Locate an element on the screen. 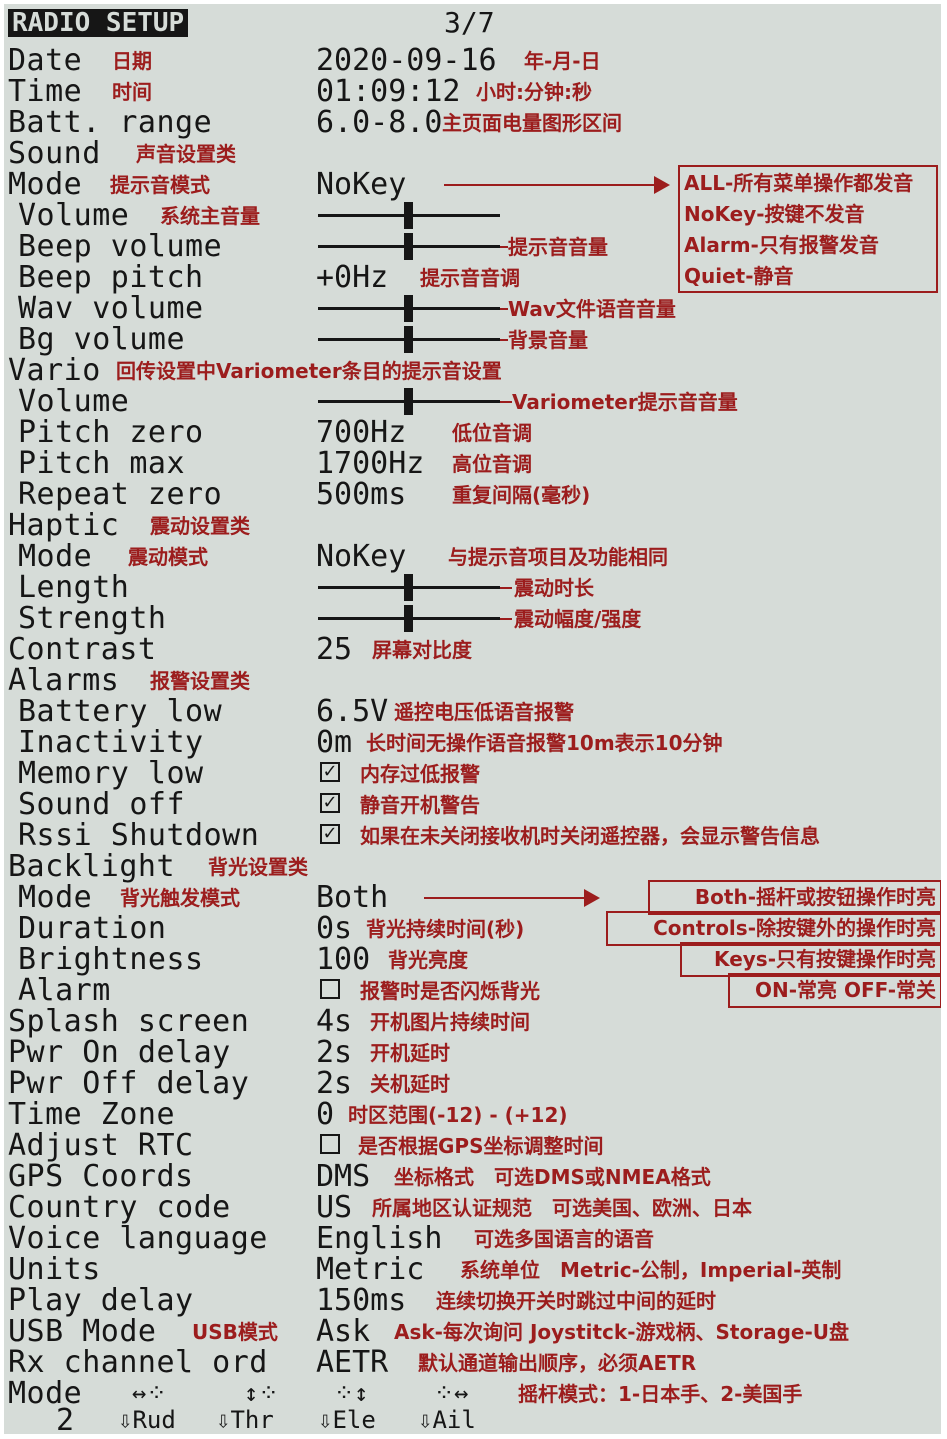 The width and height of the screenshot is (947, 1439). usb-mode-value: Ask is located at coordinates (343, 1331).